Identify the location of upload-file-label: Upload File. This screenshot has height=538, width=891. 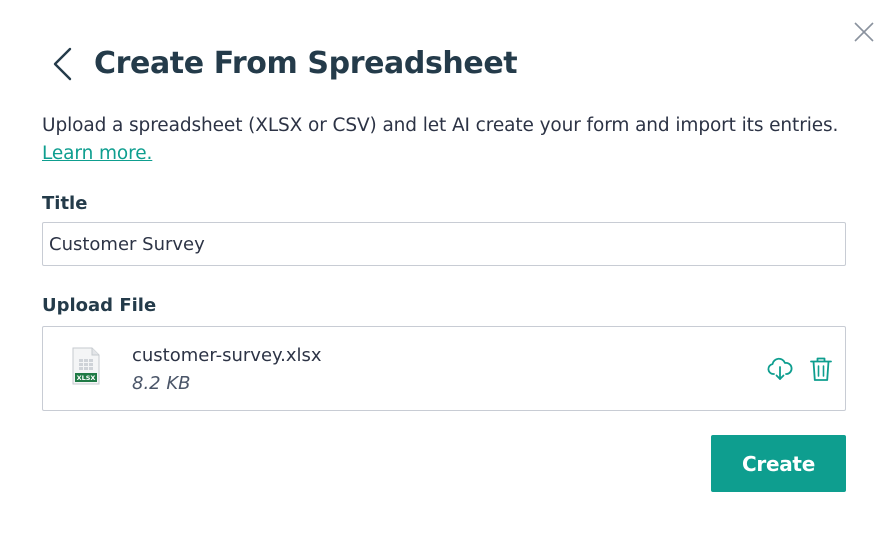
(99, 305).